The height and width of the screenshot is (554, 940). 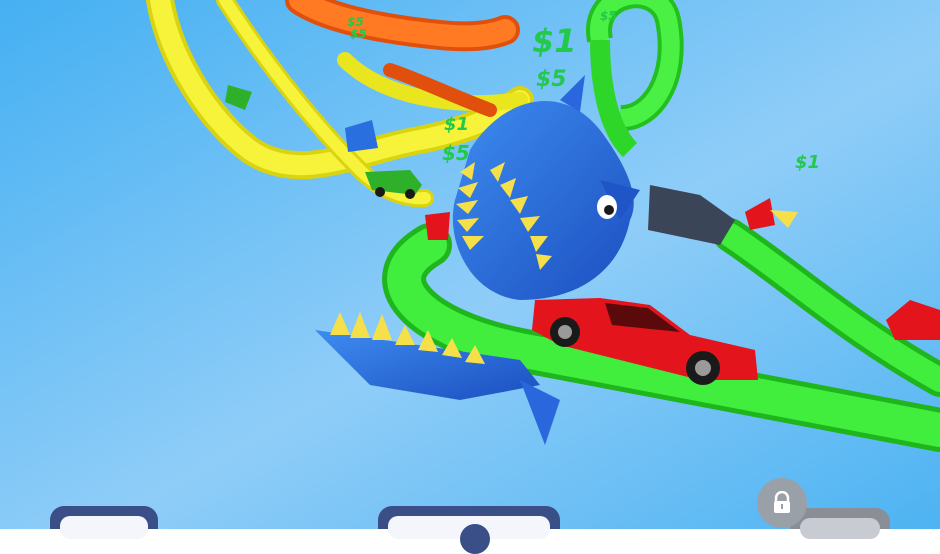 I want to click on add-button, so click(x=469, y=530).